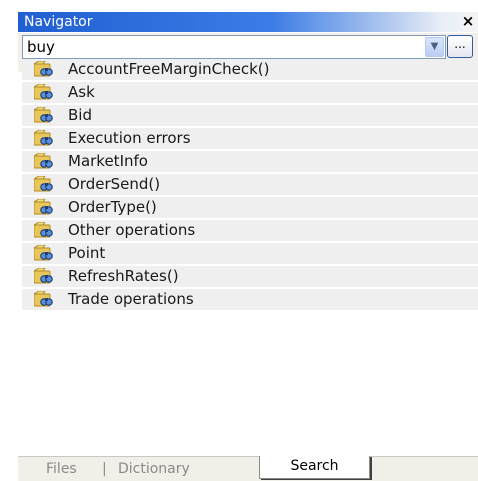 Image resolution: width=478 pixels, height=481 pixels. Describe the element at coordinates (250, 208) in the screenshot. I see `list-item: OrderType()` at that location.